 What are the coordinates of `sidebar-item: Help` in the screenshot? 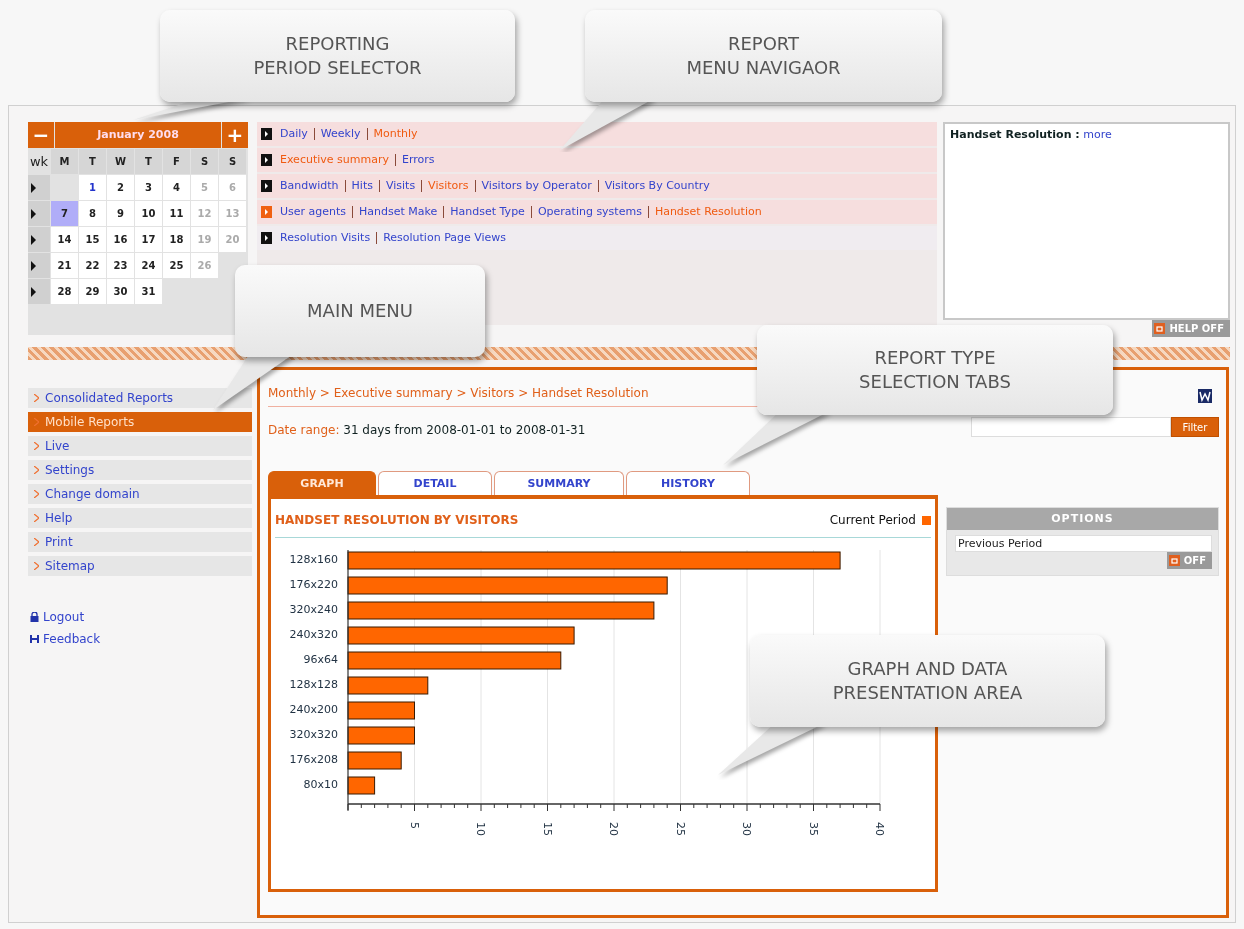 It's located at (140, 518).